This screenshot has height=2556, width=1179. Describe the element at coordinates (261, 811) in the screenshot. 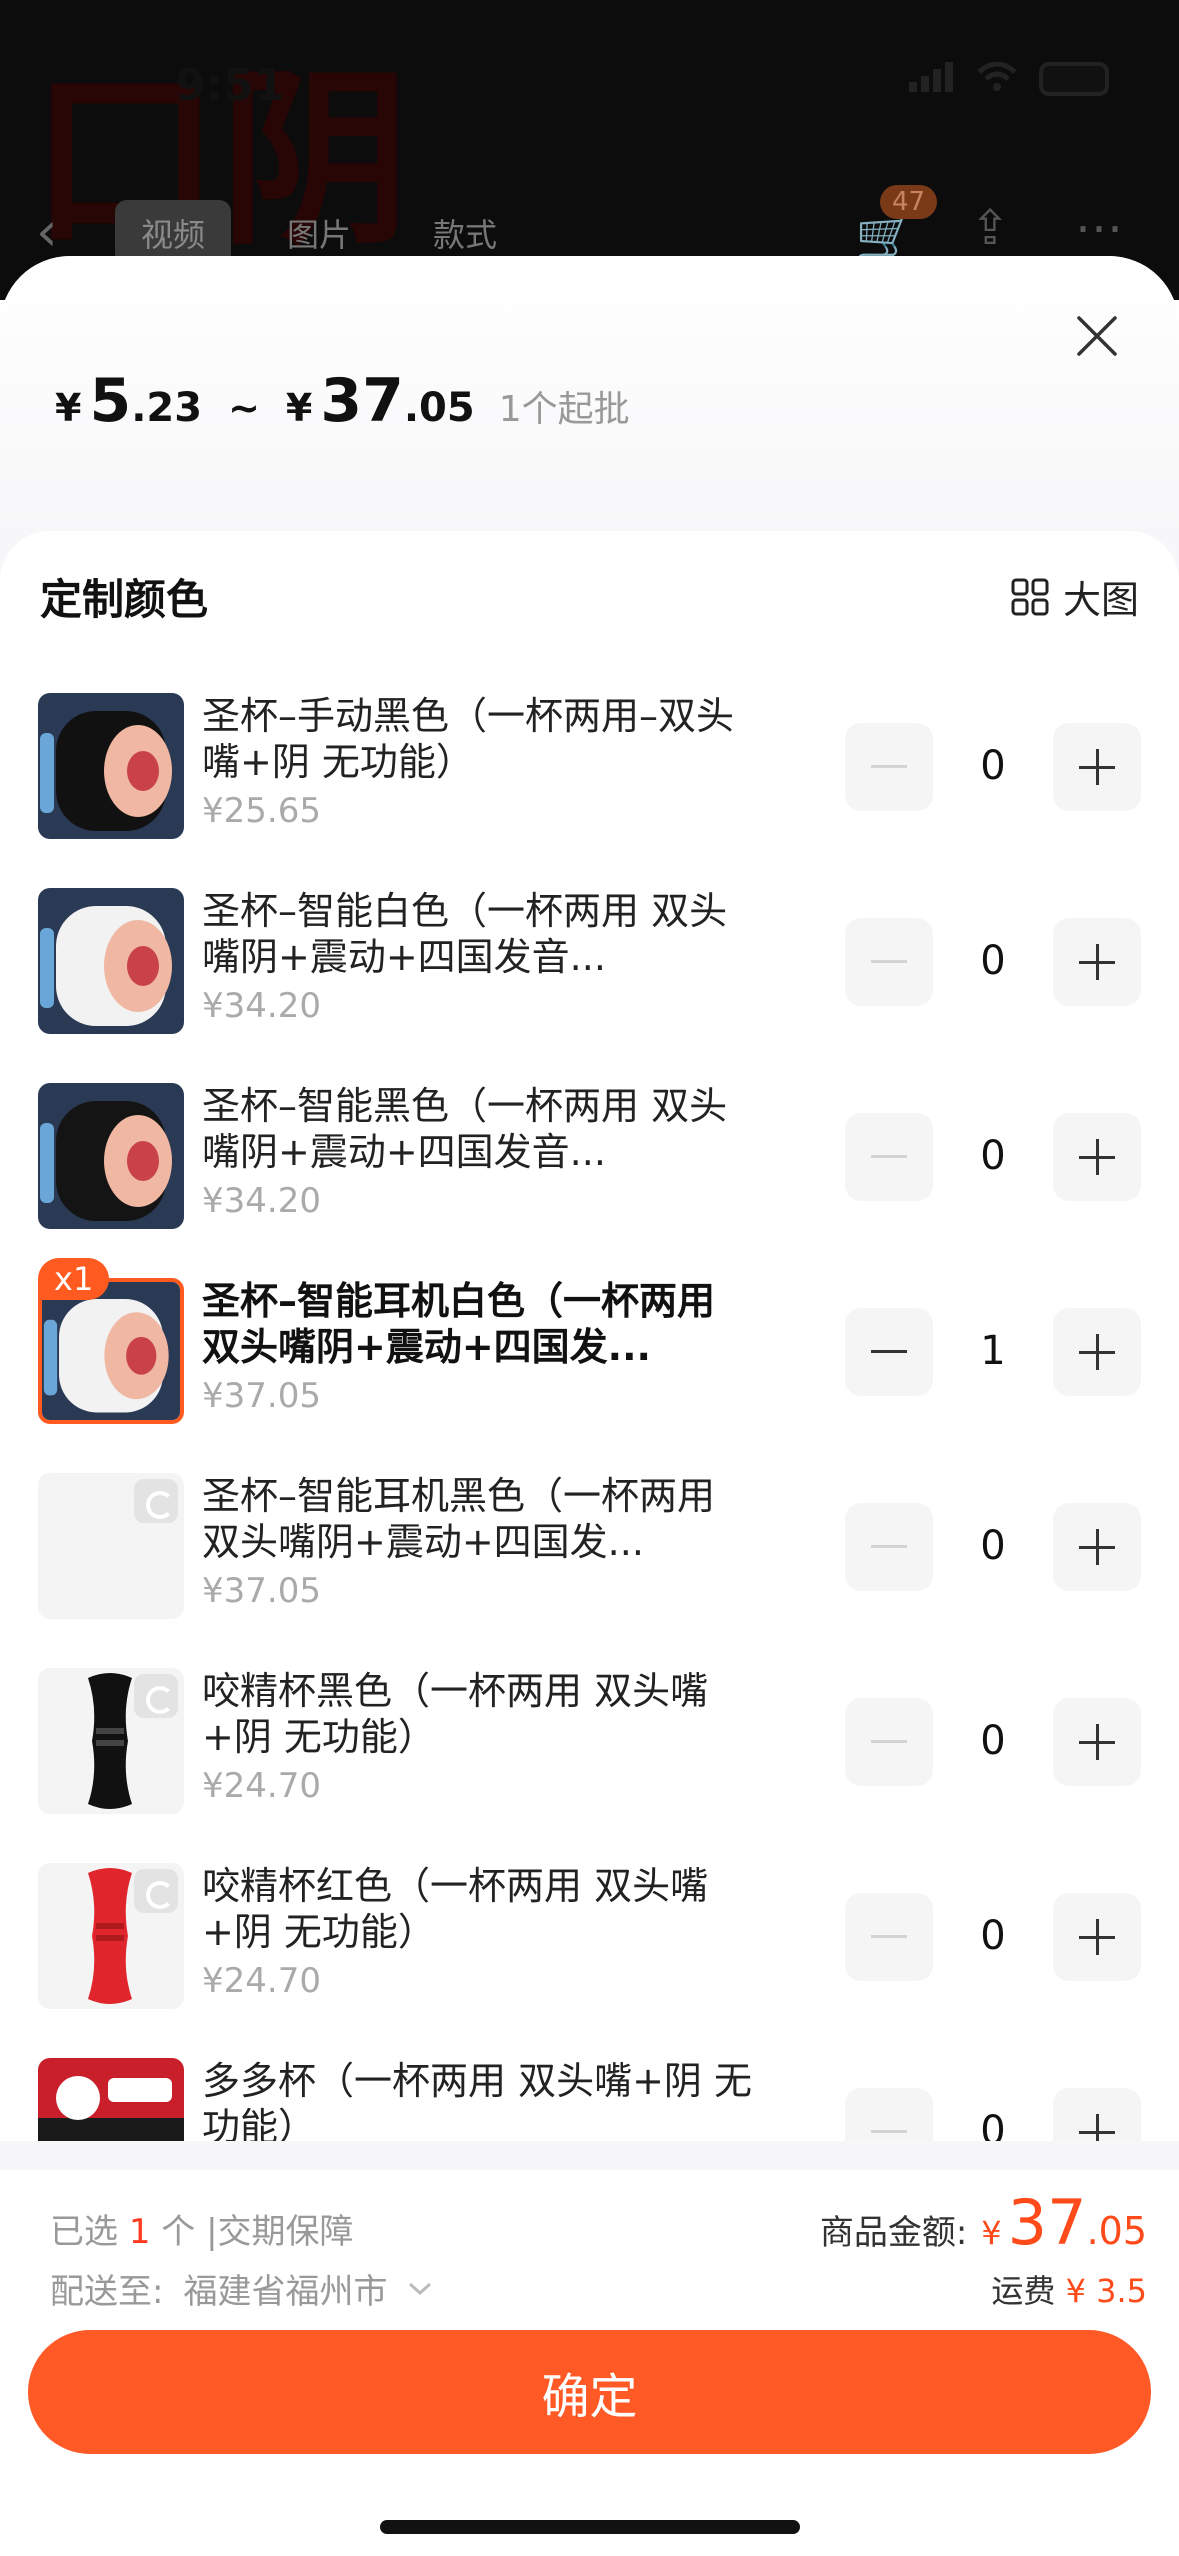

I see `variant-price: ¥25.65` at that location.